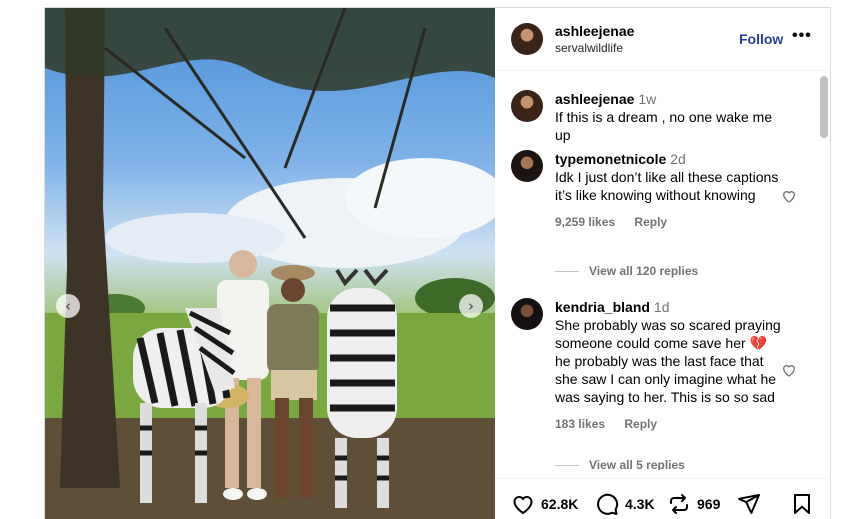  What do you see at coordinates (664, 126) in the screenshot?
I see `caption-text: If this is a dream , no one wake me up` at bounding box center [664, 126].